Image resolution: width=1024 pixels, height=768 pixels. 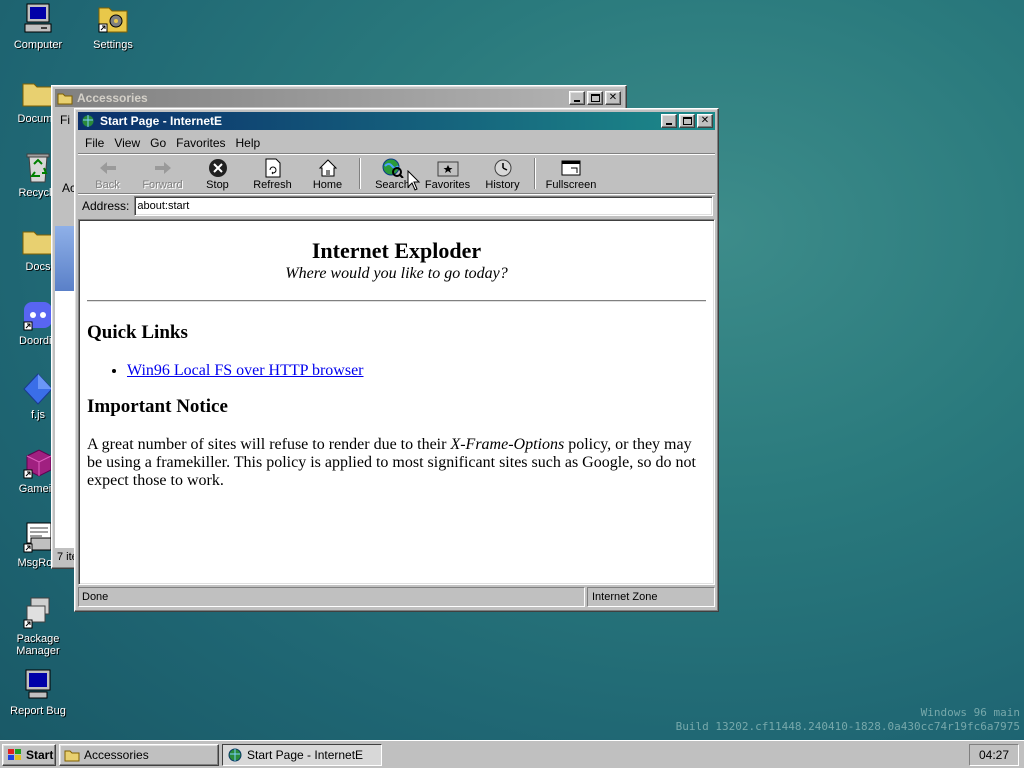 I want to click on page-tagline: Where would you like to go today?, so click(x=396, y=273).